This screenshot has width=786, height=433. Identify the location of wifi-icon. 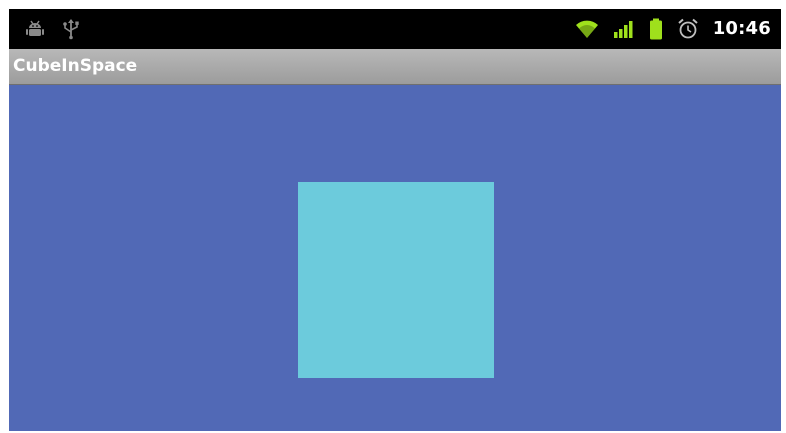
(587, 29).